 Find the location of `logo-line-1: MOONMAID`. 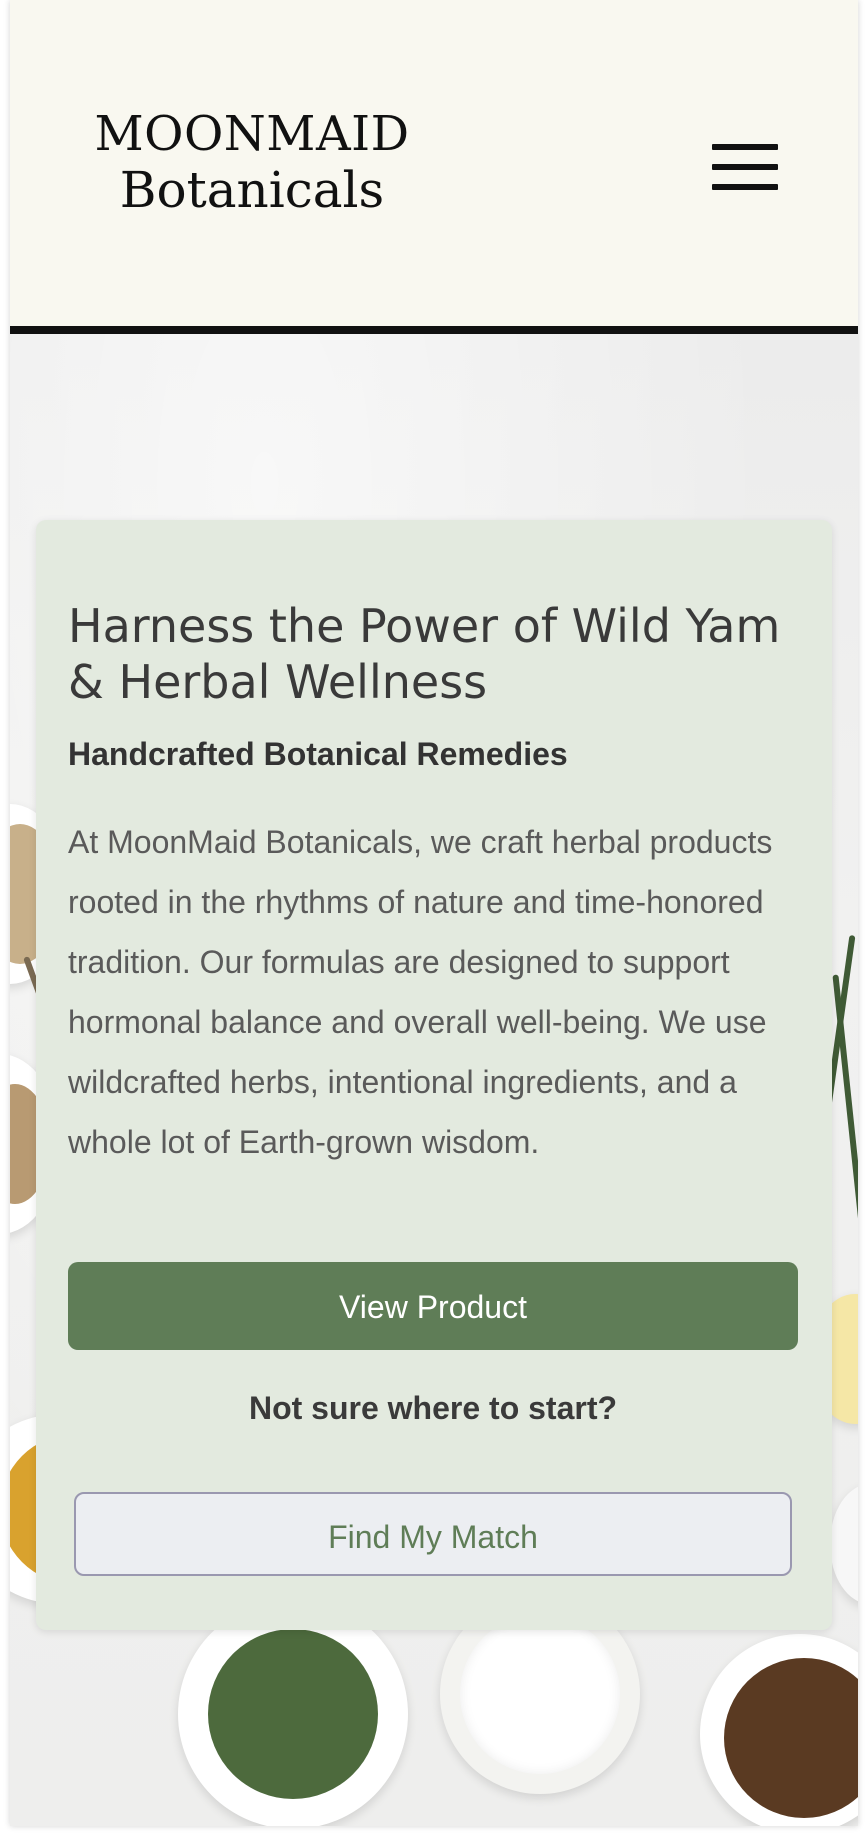

logo-line-1: MOONMAID is located at coordinates (252, 134).